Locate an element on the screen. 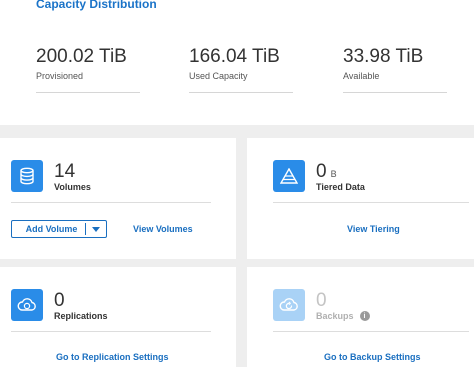  available-stat: 33.98 TiB Available is located at coordinates (395, 69).